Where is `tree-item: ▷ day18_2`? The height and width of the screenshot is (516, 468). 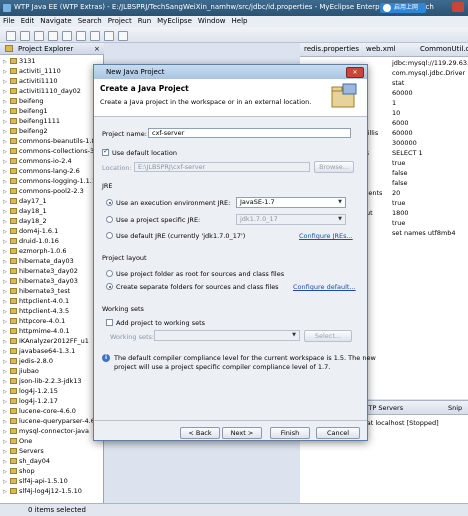 tree-item: ▷ day18_2 is located at coordinates (52, 221).